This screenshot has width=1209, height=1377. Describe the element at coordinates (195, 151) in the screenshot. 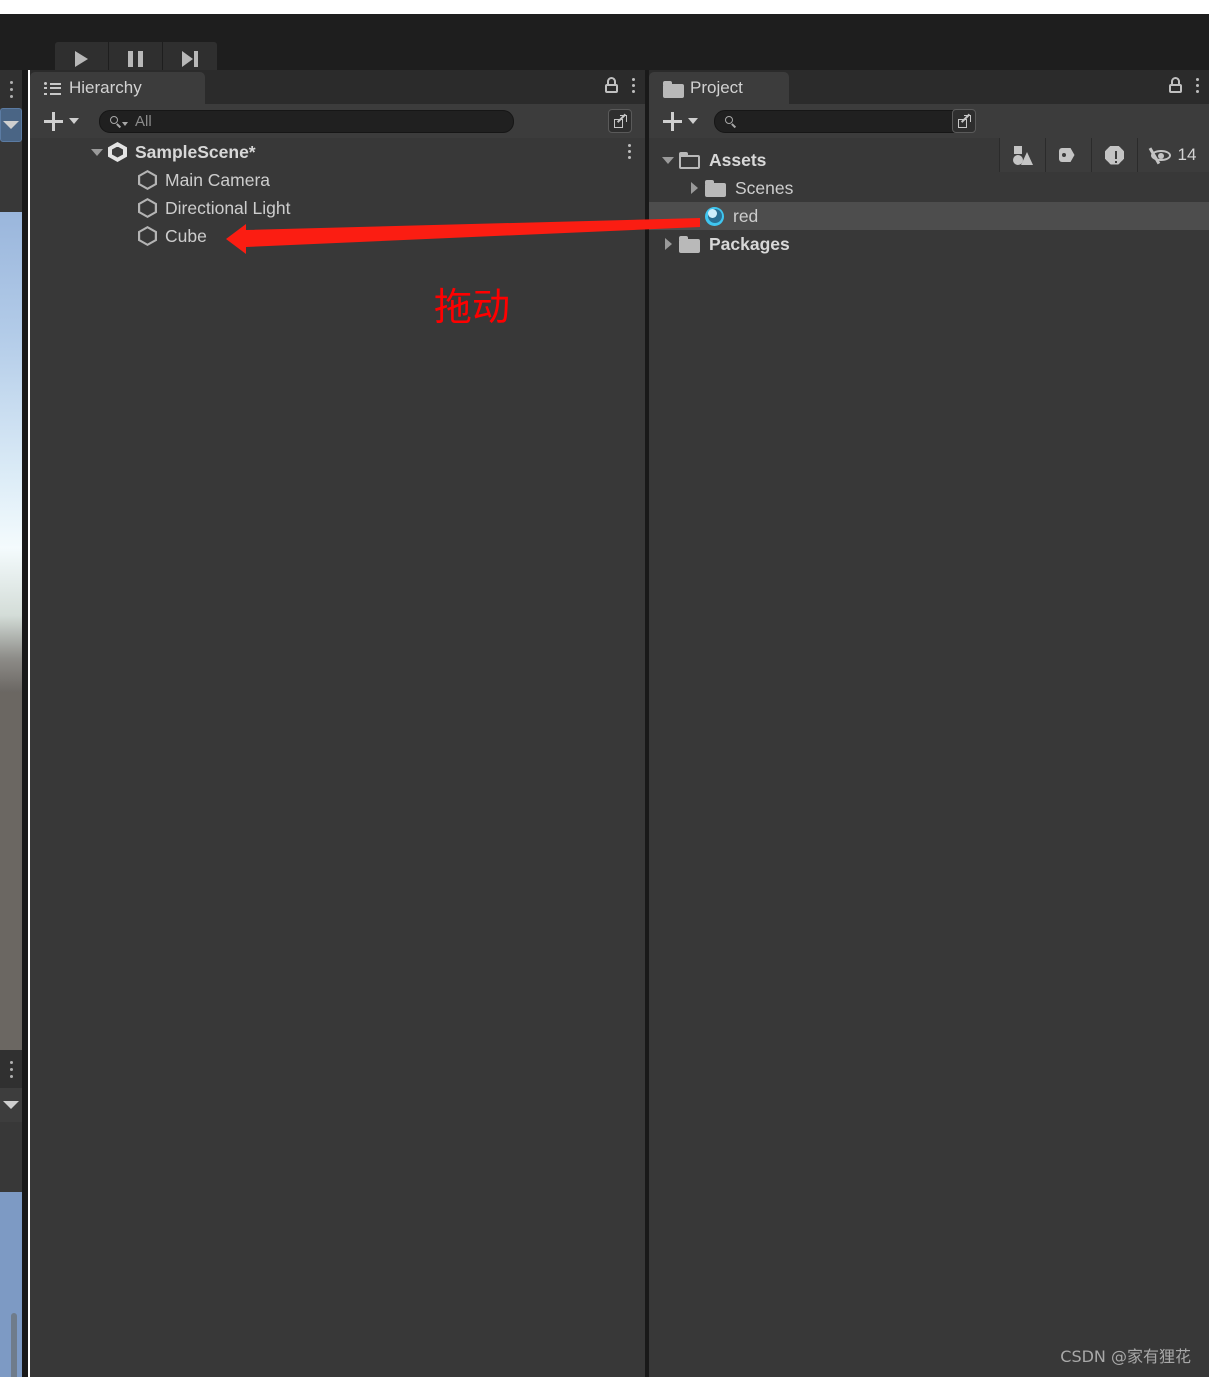

I see `hierarchy-scene-label: SampleScene*` at that location.